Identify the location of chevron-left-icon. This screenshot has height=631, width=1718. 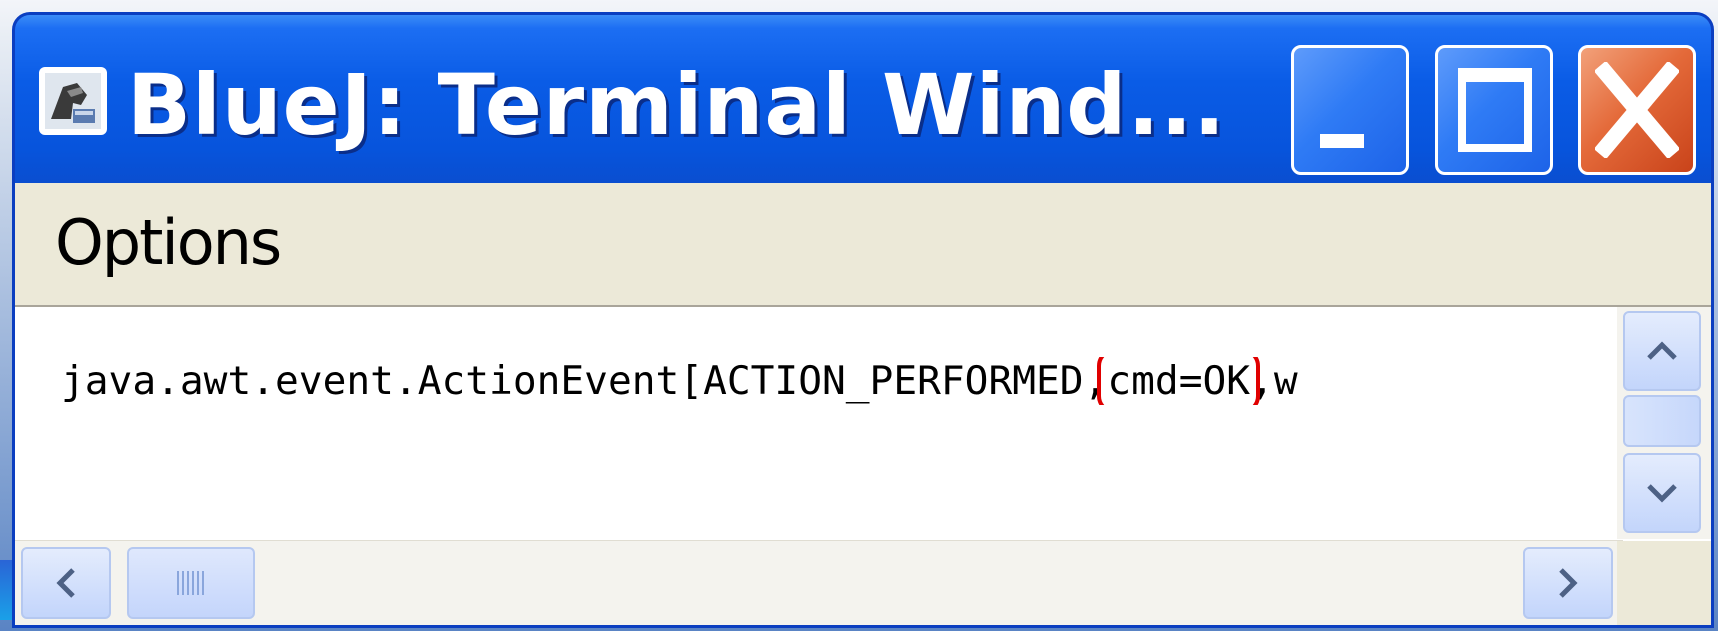
(65, 583).